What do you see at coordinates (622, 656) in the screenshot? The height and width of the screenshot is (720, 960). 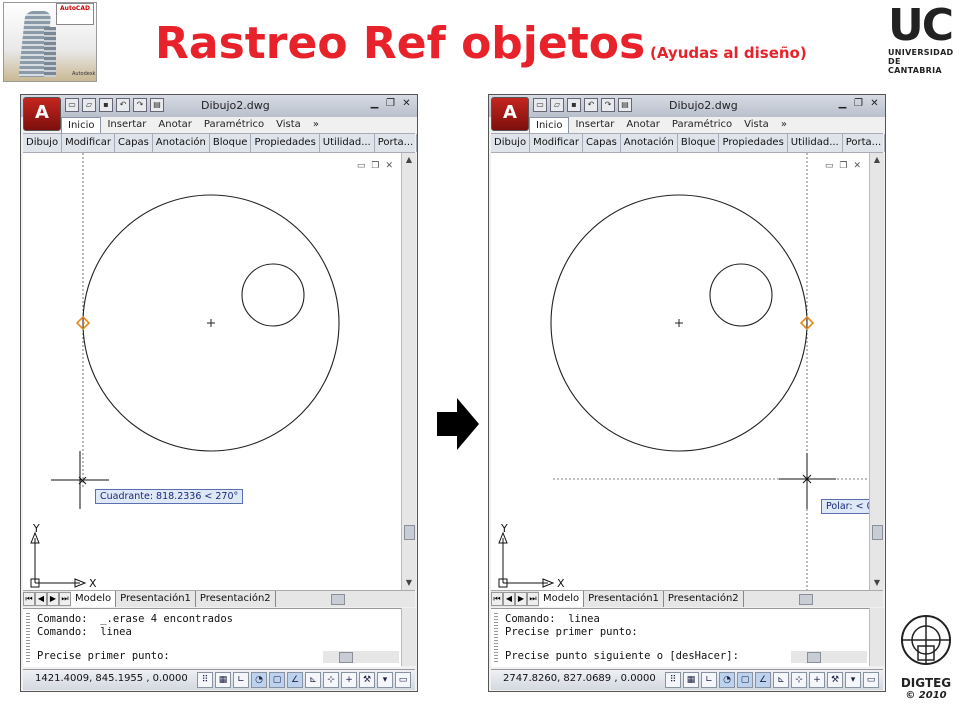 I see `command-prompt: Precise punto siguiente o [desHacer]:` at bounding box center [622, 656].